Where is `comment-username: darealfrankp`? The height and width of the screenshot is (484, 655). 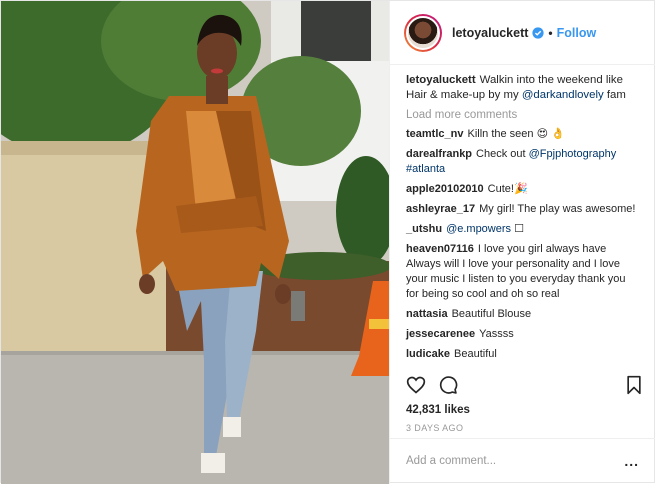 comment-username: darealfrankp is located at coordinates (439, 154).